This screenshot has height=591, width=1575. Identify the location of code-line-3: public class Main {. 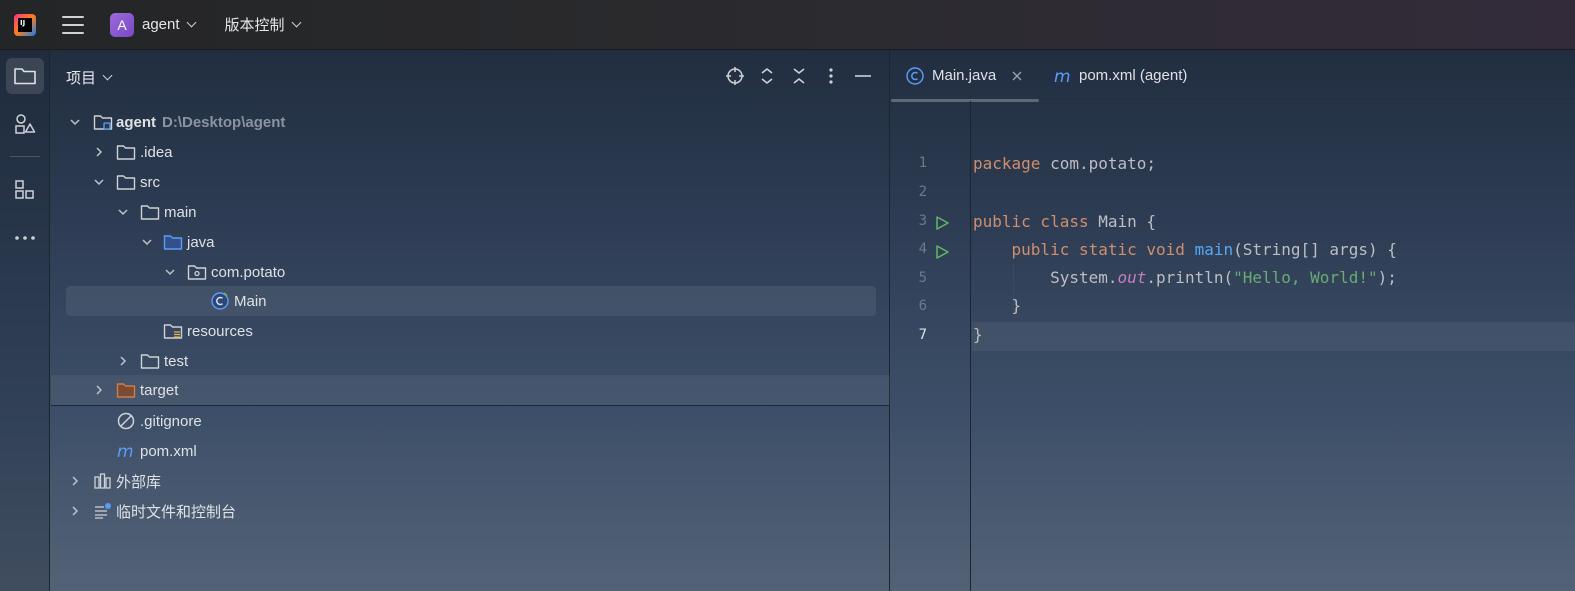
(1064, 221).